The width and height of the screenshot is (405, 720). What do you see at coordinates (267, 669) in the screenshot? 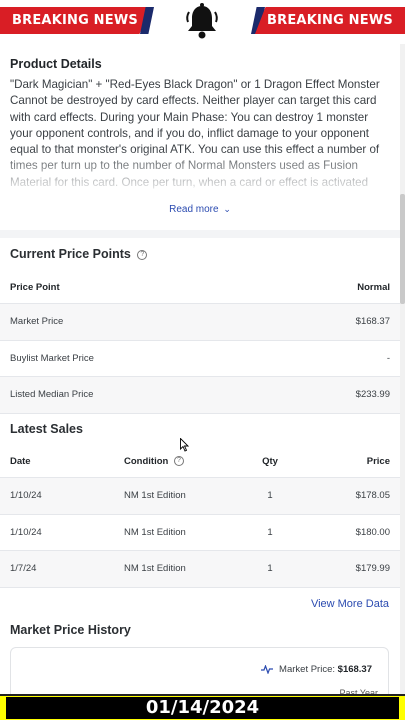
I see `pulse-icon` at bounding box center [267, 669].